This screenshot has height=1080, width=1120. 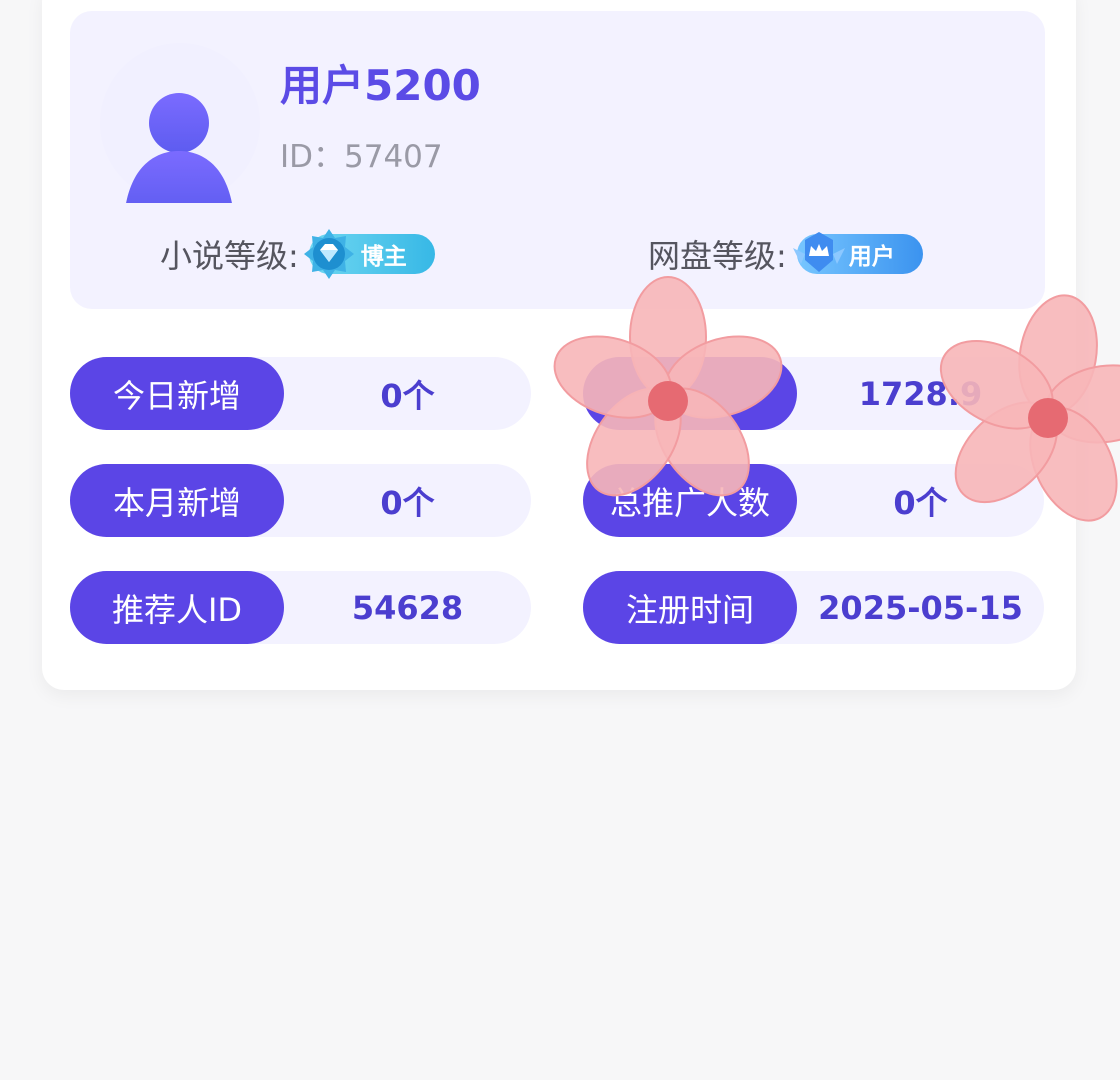 I want to click on stat-value: 2025-05-15, so click(x=920, y=607).